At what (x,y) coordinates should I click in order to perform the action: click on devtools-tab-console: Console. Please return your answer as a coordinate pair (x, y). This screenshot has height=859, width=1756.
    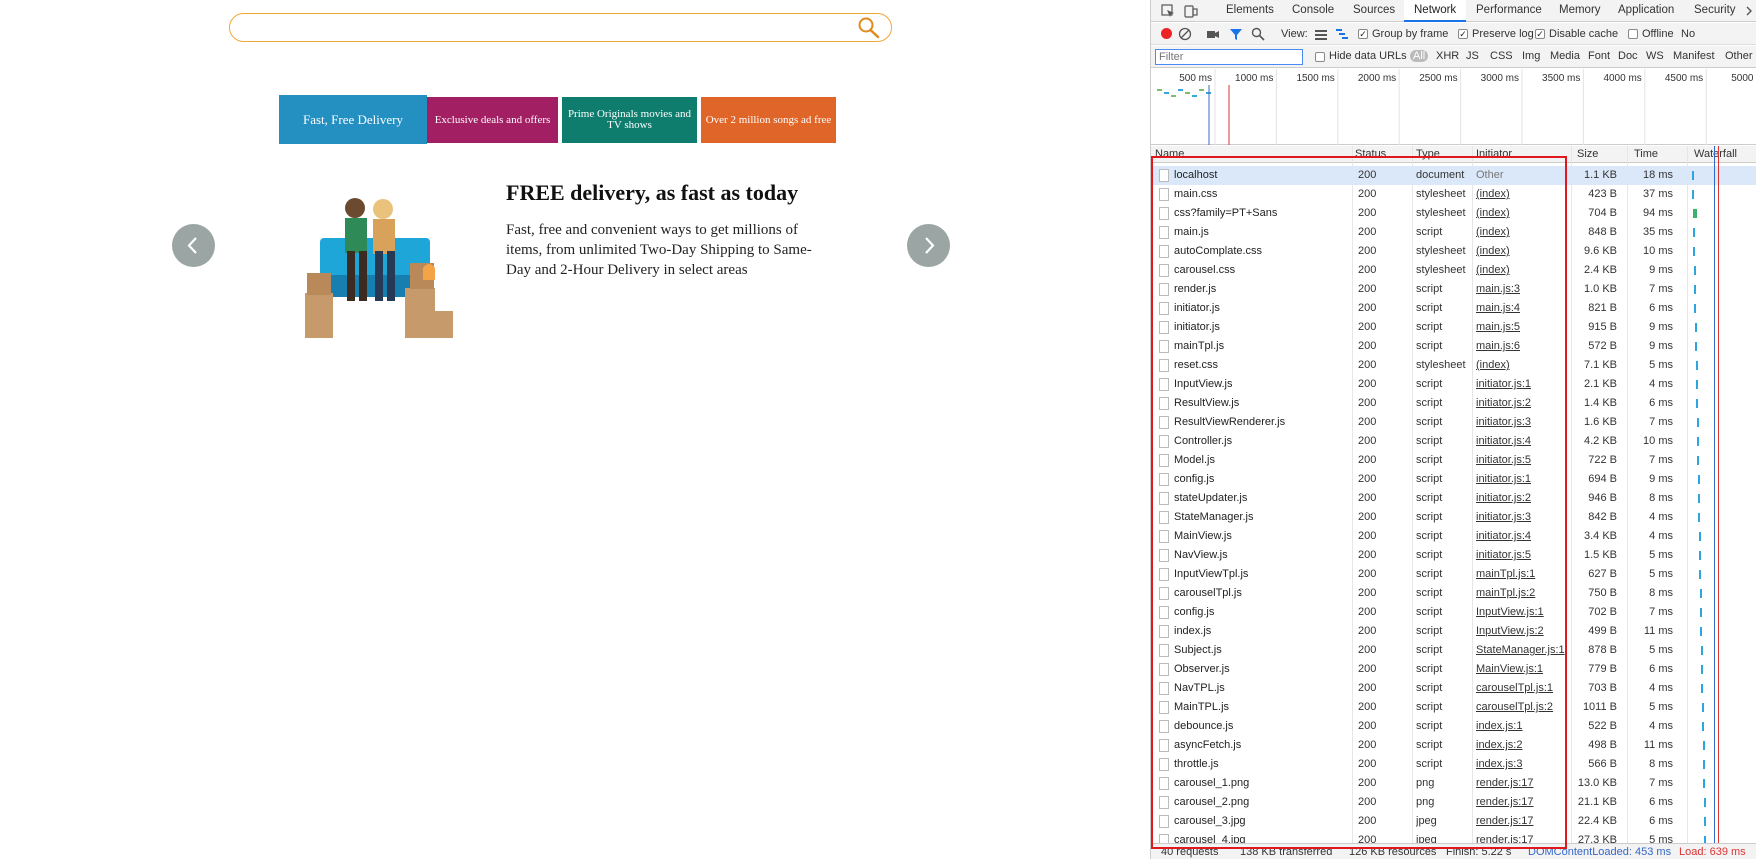
    Looking at the image, I should click on (1313, 11).